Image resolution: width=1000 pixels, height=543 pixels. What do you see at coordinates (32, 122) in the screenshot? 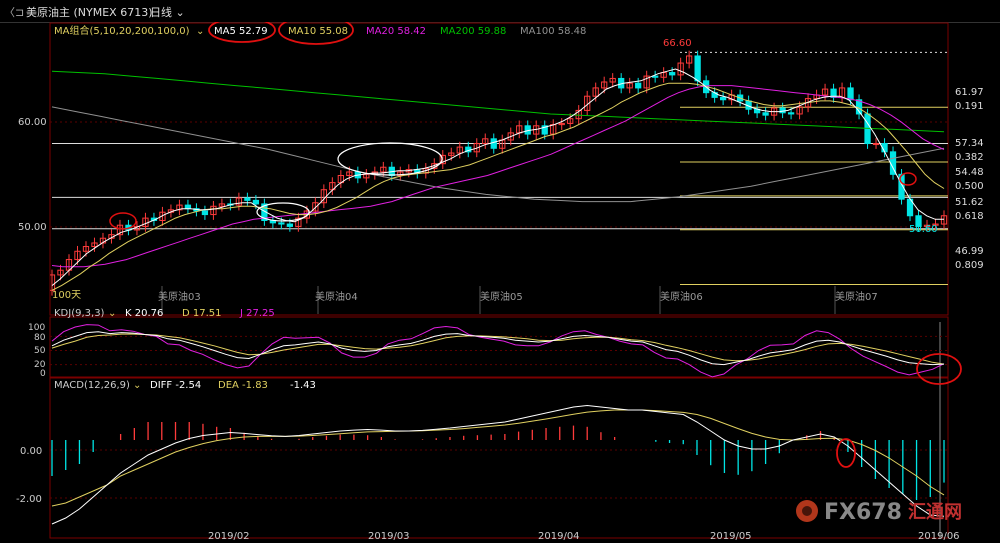
I see `price-axis-label: 60.00` at bounding box center [32, 122].